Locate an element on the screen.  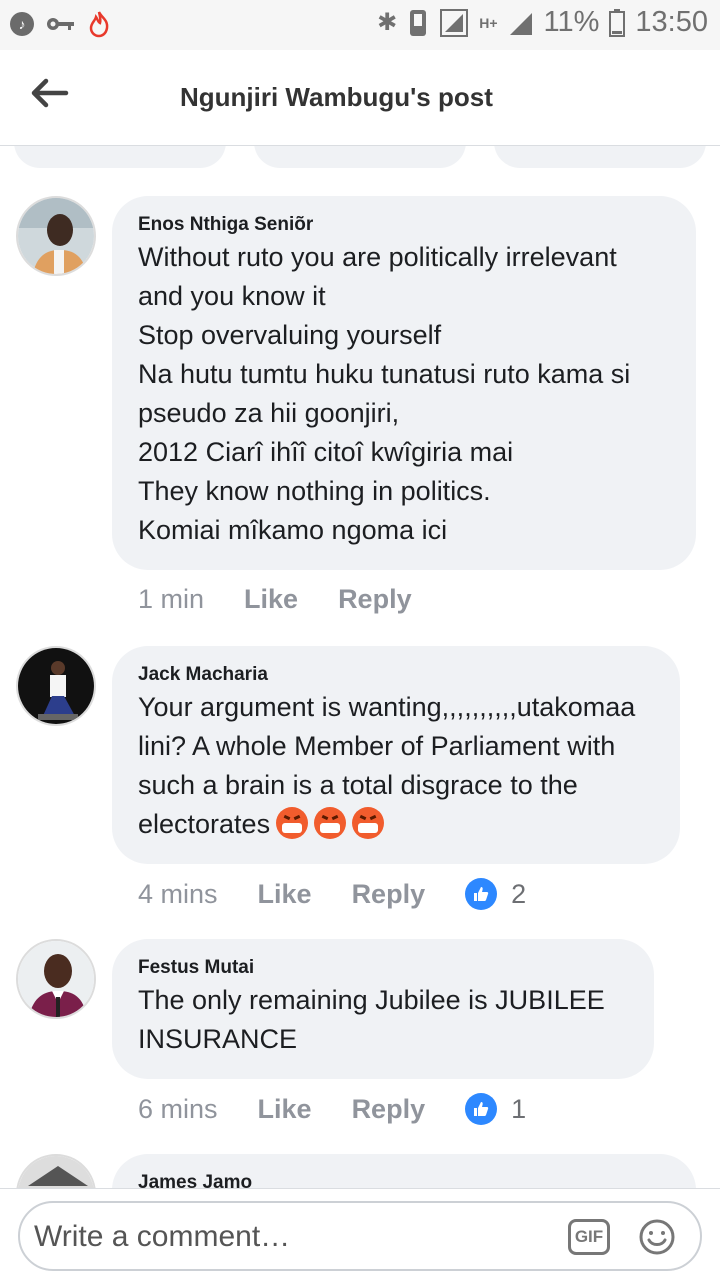
comment-author: Jack Macharia is located at coordinates (396, 675).